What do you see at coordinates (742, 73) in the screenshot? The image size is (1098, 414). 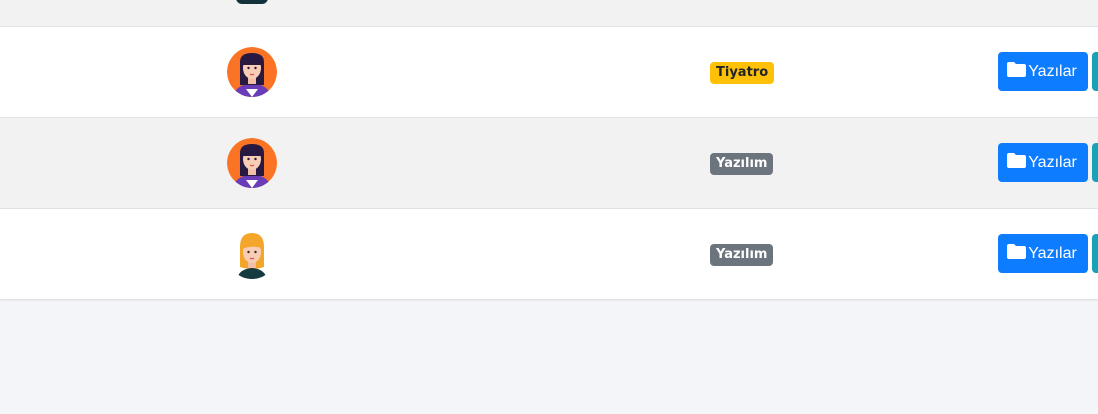 I see `category-badge: Tiyatro` at bounding box center [742, 73].